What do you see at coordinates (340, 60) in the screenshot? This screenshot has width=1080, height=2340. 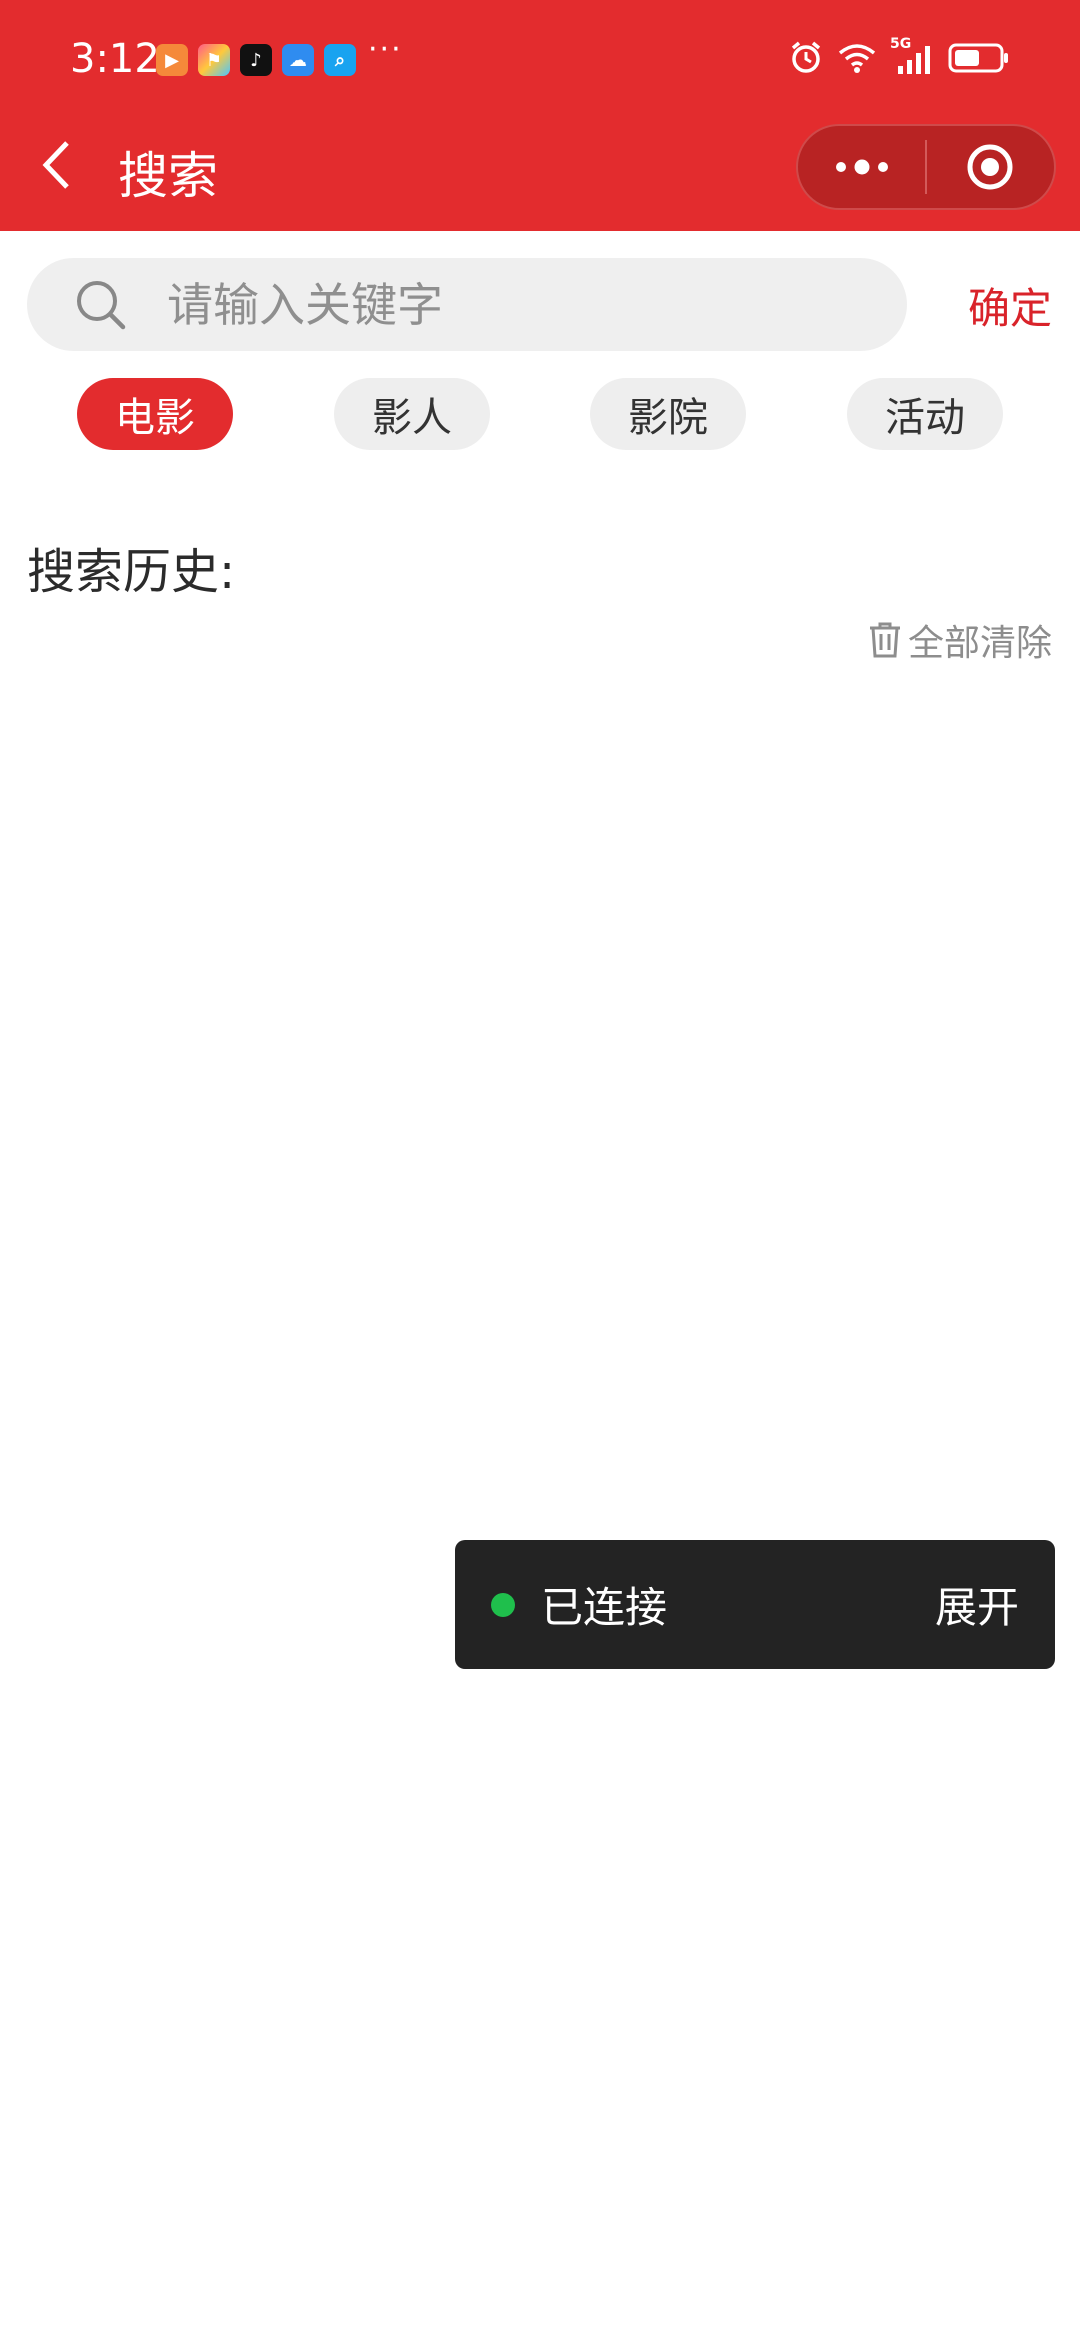 I see `search-app-icon: ⌕` at bounding box center [340, 60].